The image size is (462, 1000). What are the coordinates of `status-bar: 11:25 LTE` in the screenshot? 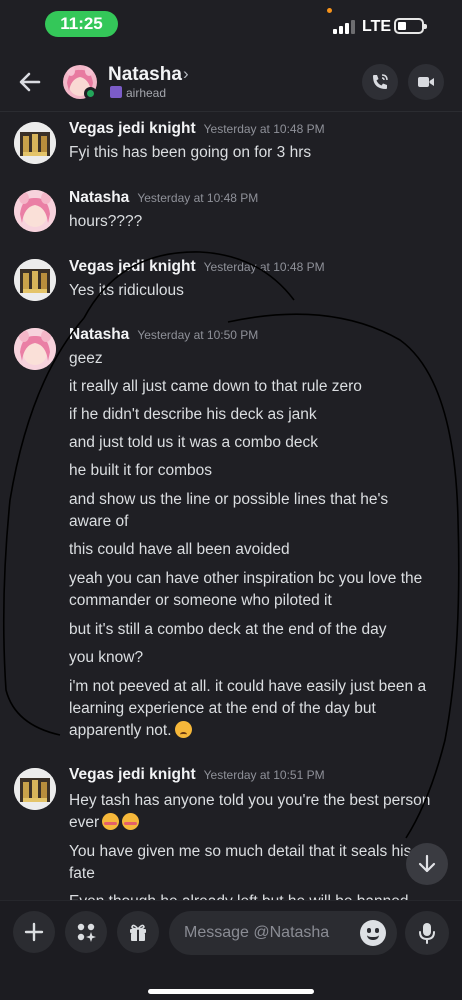 It's located at (231, 25).